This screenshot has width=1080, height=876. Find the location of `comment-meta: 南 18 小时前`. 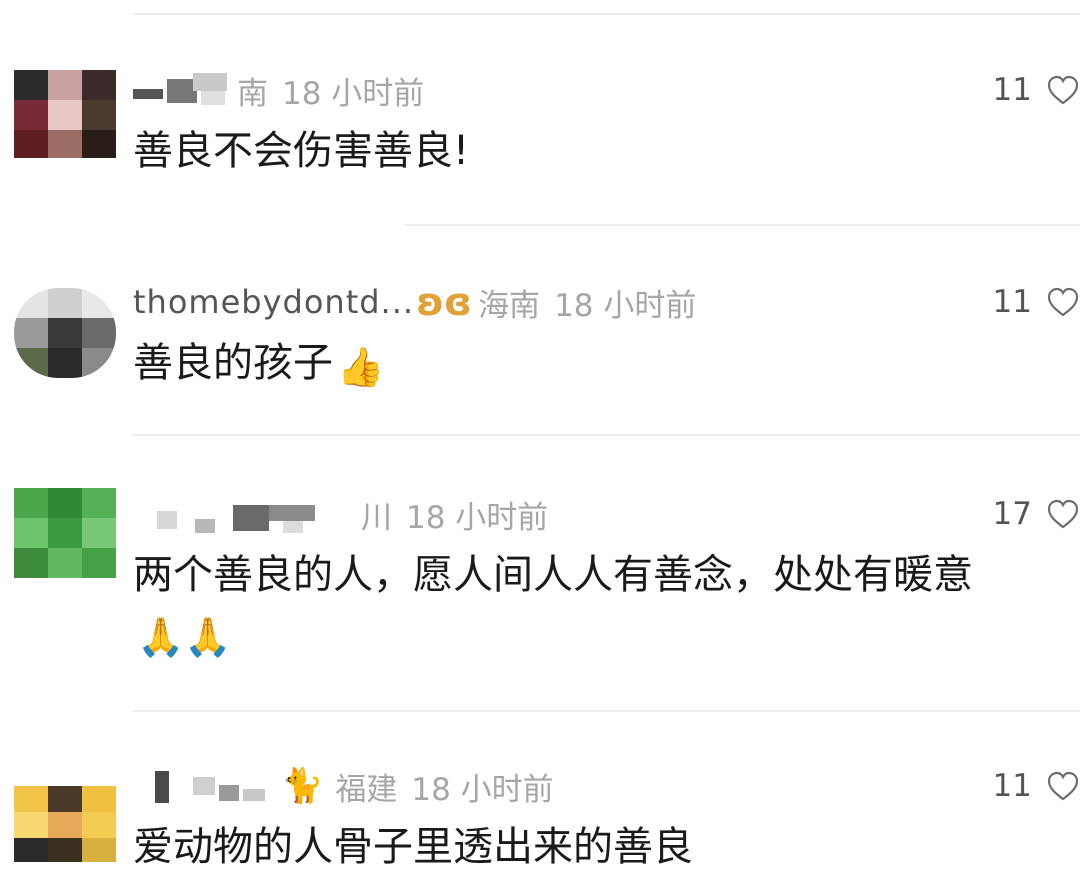

comment-meta: 南 18 小时前 is located at coordinates (278, 90).